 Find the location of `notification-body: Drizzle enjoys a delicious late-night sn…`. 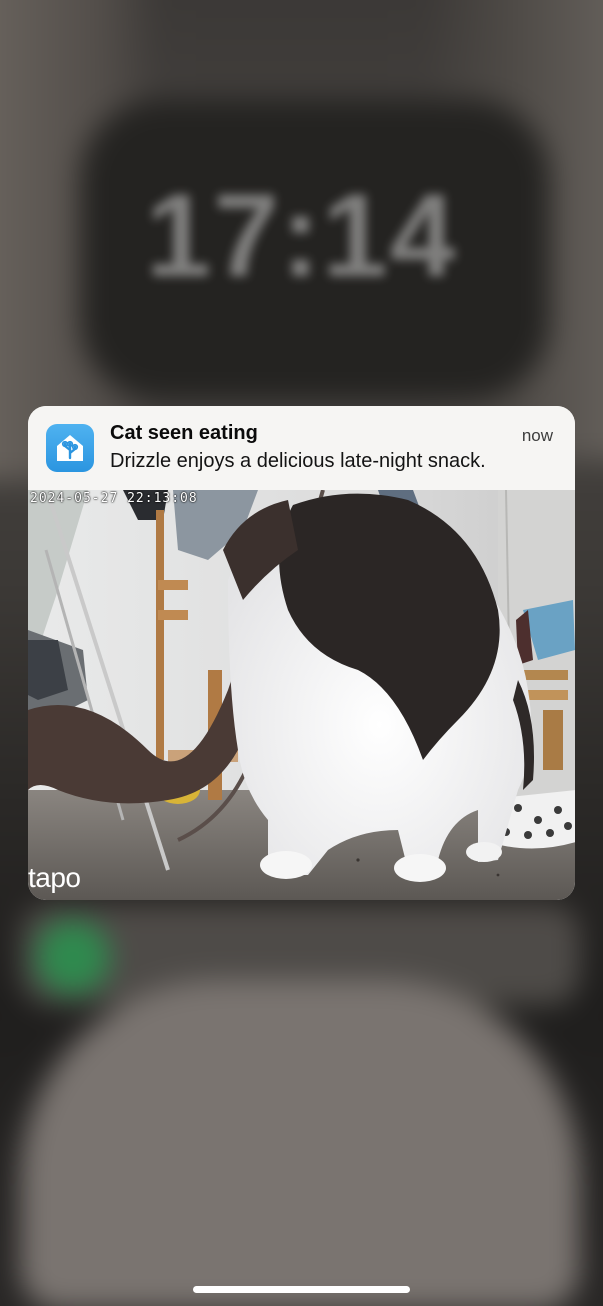

notification-body: Drizzle enjoys a delicious late-night sn… is located at coordinates (298, 461).